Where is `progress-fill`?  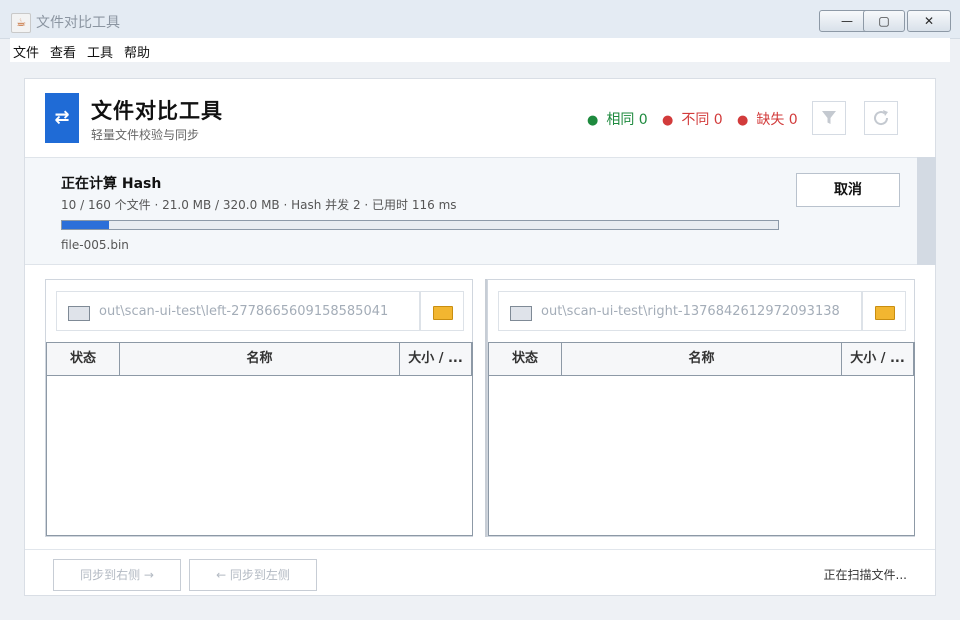
progress-fill is located at coordinates (86, 225).